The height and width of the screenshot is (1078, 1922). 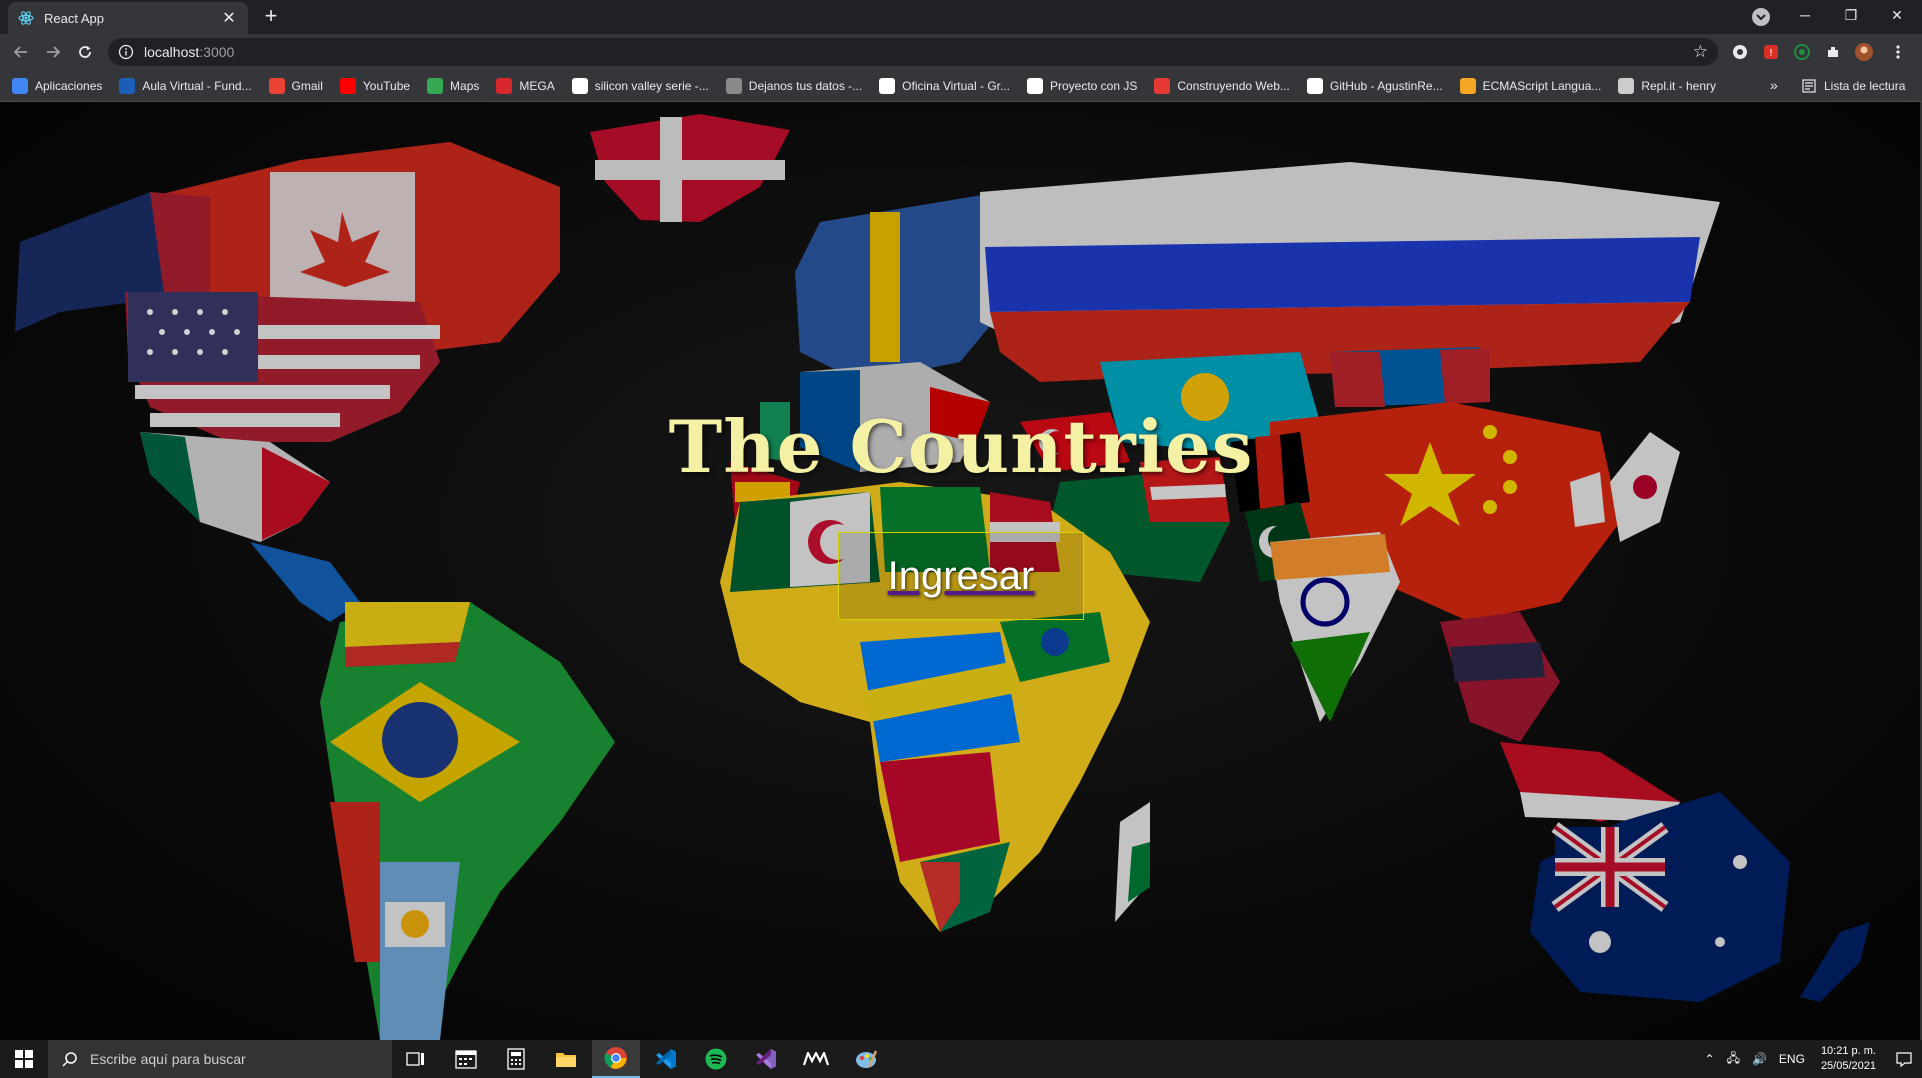 I want to click on browser-toolbar: localhost :3000 ☆, so click(x=961, y=52).